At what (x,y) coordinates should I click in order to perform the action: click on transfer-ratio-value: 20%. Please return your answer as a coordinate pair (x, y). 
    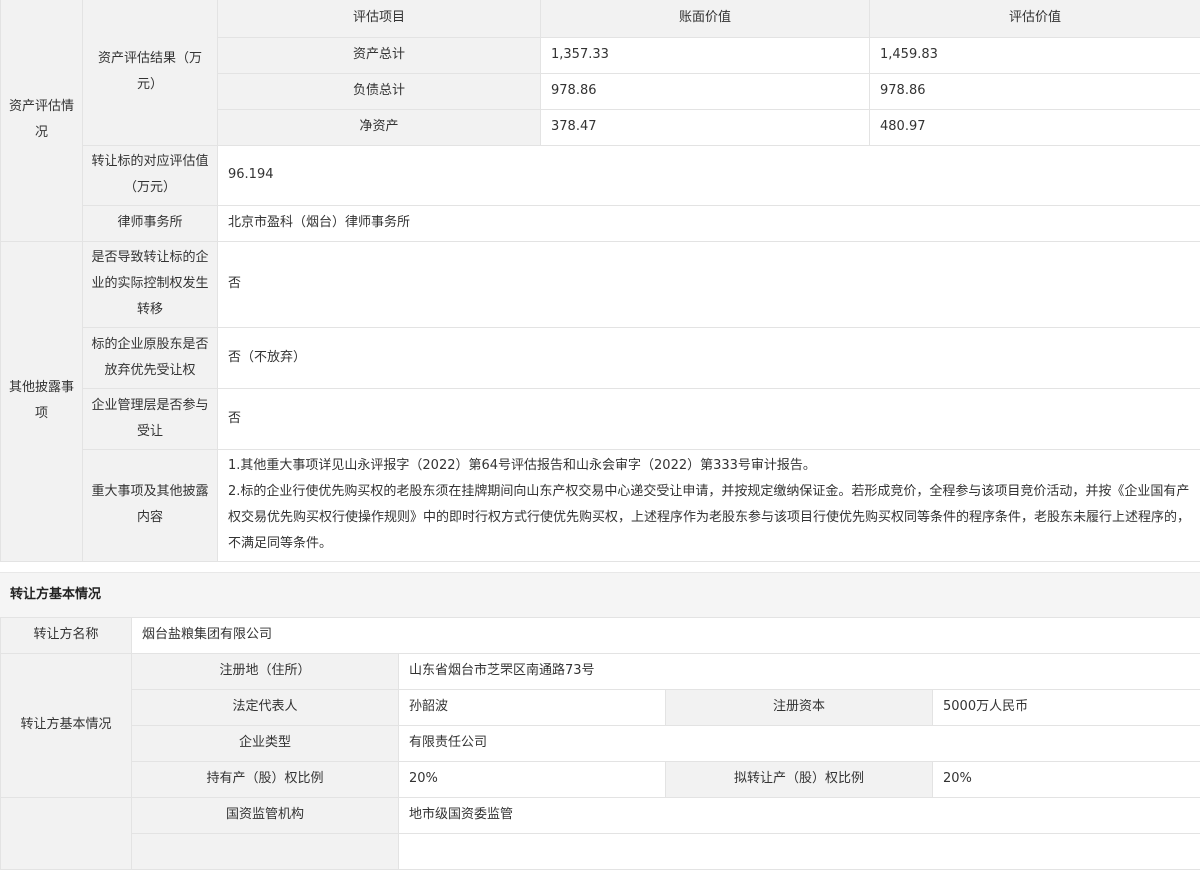
    Looking at the image, I should click on (1066, 779).